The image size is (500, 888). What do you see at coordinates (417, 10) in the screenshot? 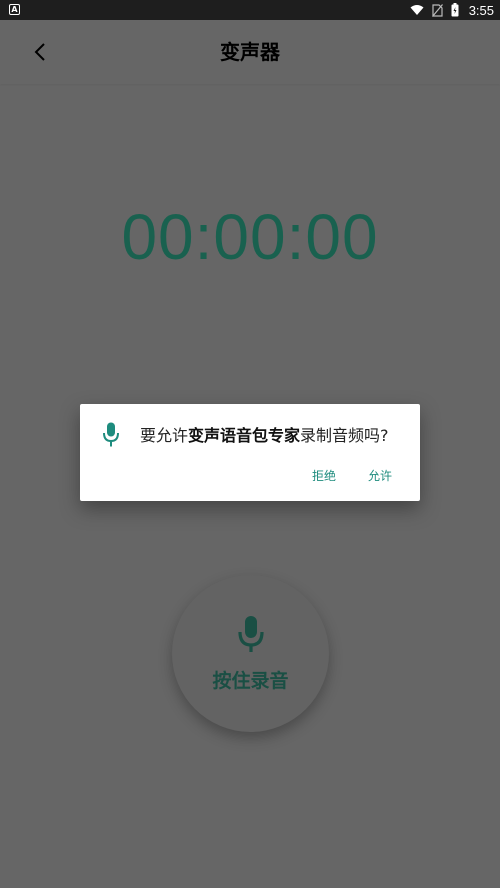
I see `wifi-icon` at bounding box center [417, 10].